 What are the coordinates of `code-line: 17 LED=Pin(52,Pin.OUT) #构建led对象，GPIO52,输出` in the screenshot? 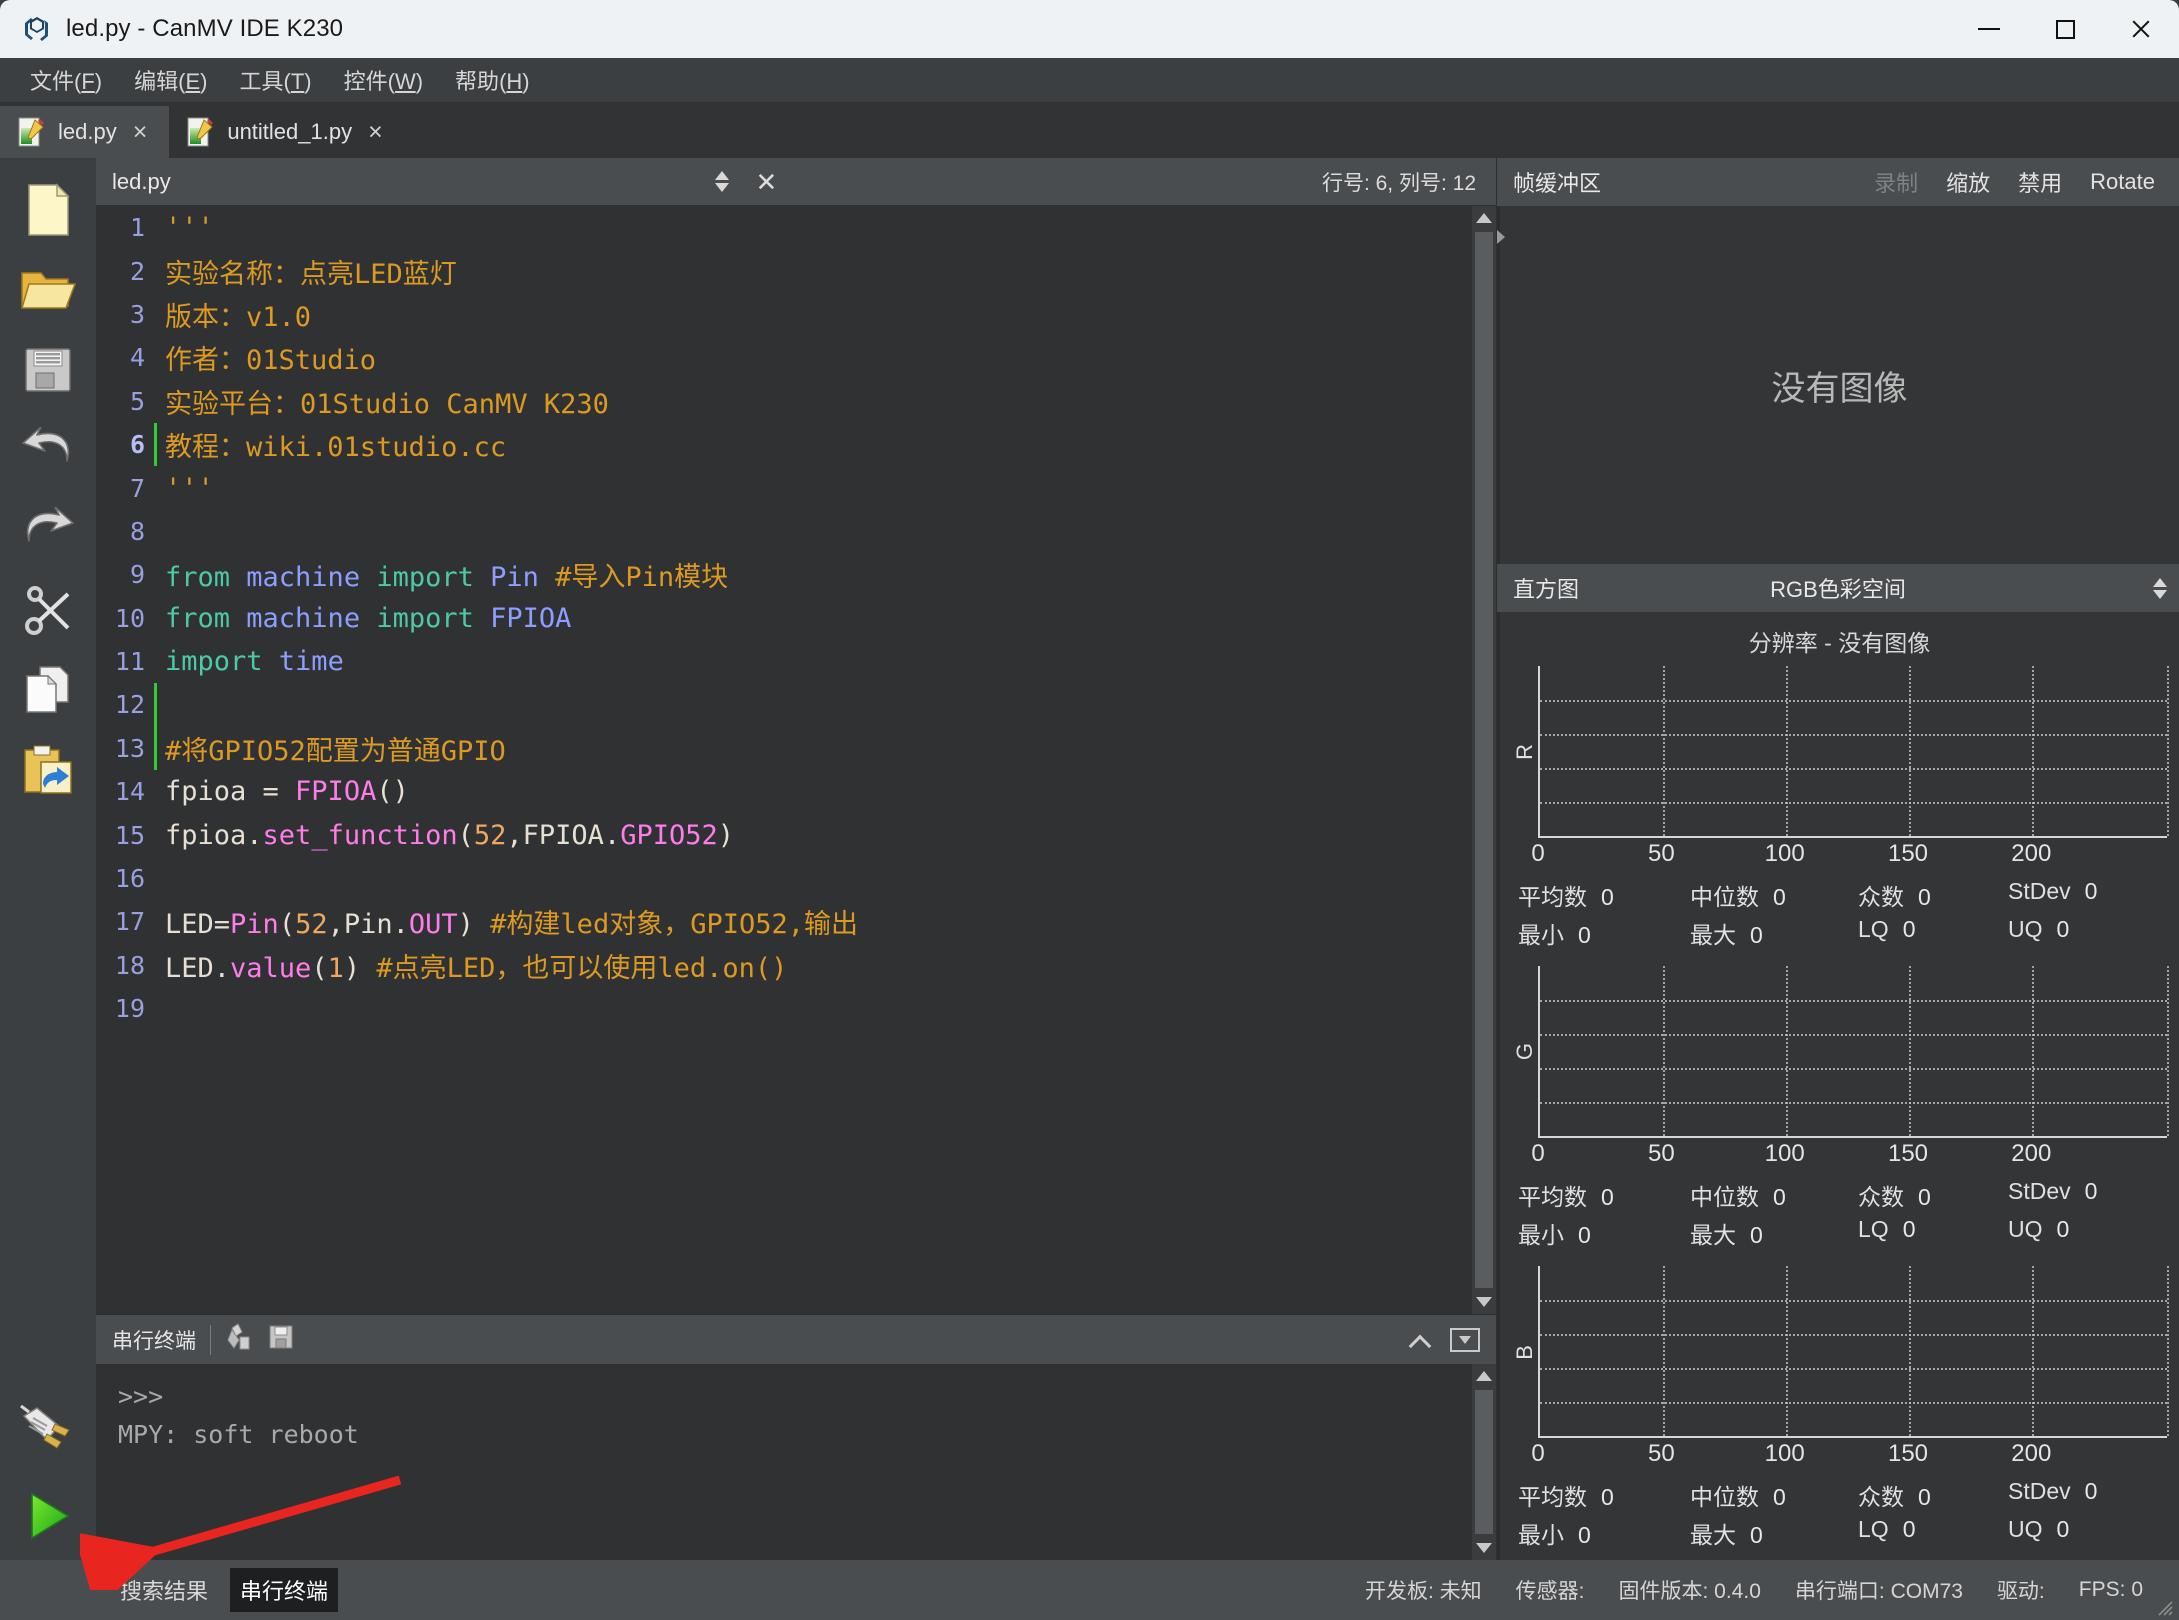 It's located at (796, 921).